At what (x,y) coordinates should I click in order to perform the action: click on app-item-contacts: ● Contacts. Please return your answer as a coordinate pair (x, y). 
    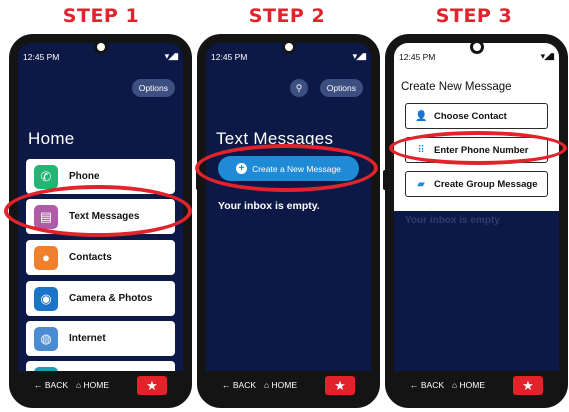
    Looking at the image, I should click on (100, 257).